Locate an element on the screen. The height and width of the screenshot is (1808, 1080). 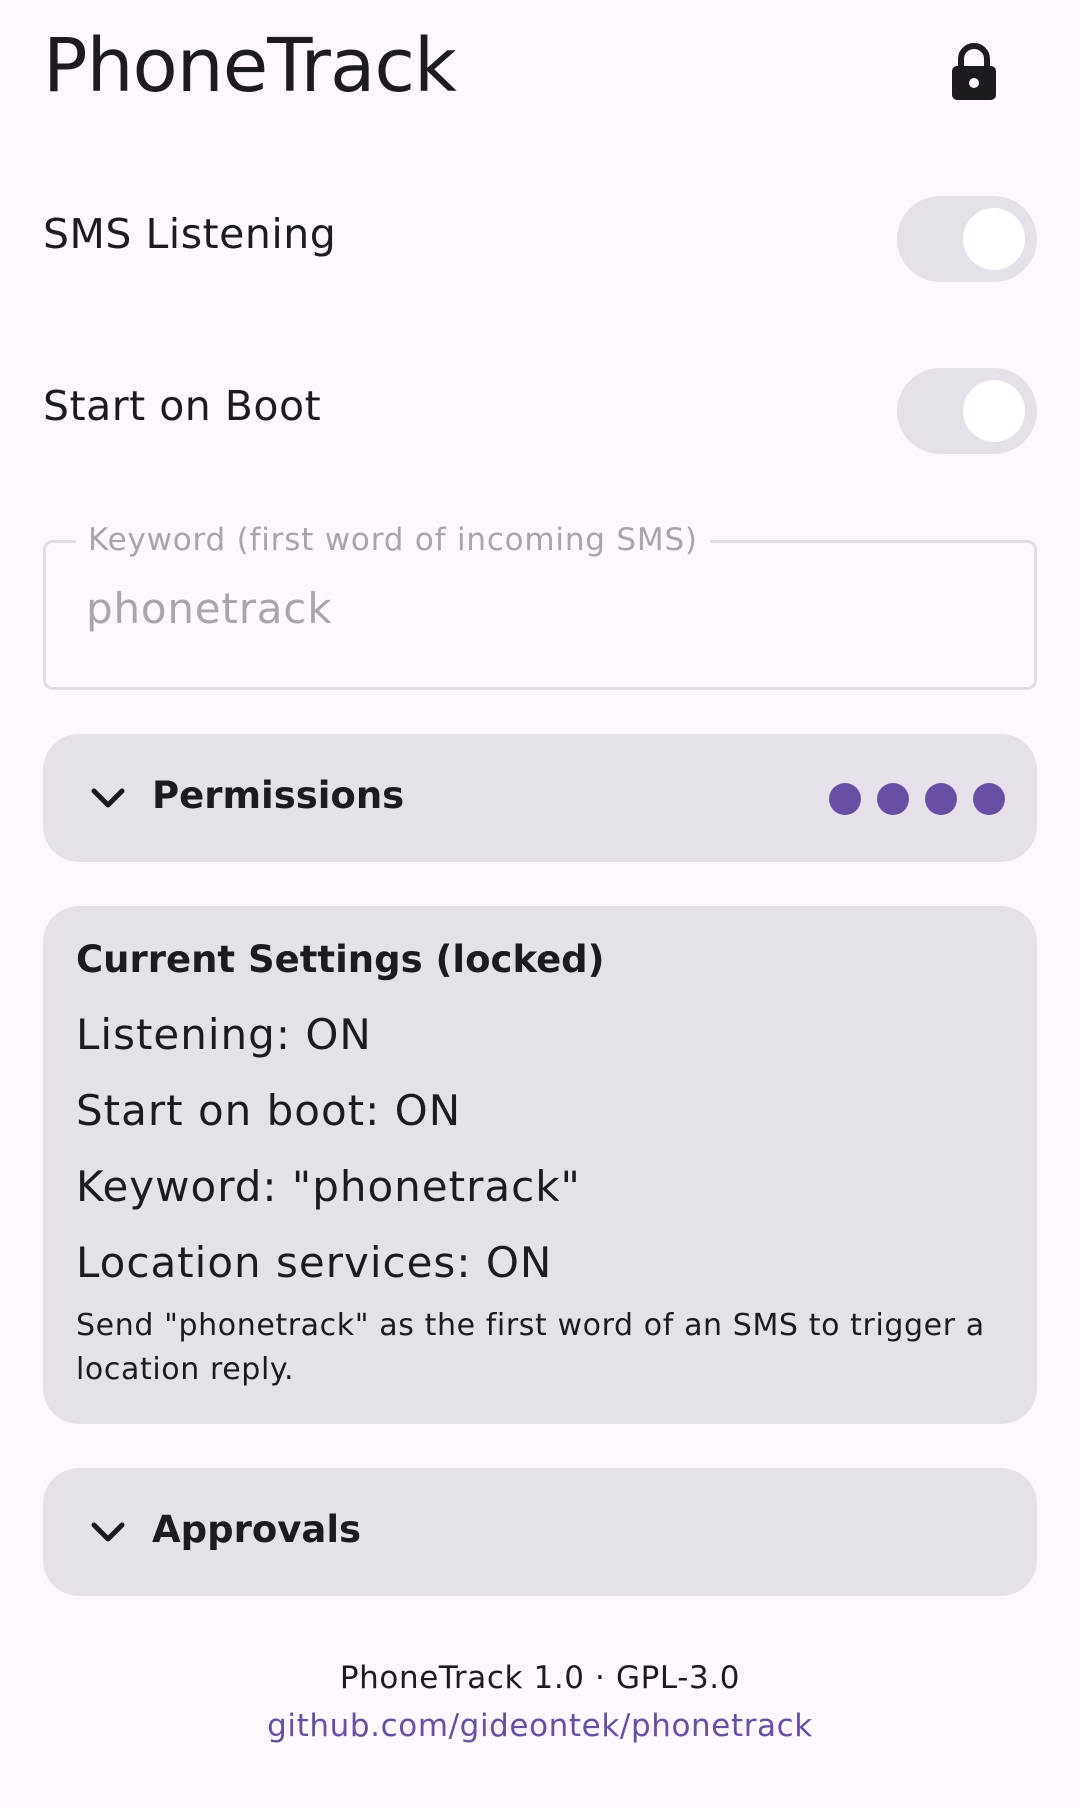
start-on-boot-switch is located at coordinates (967, 411).